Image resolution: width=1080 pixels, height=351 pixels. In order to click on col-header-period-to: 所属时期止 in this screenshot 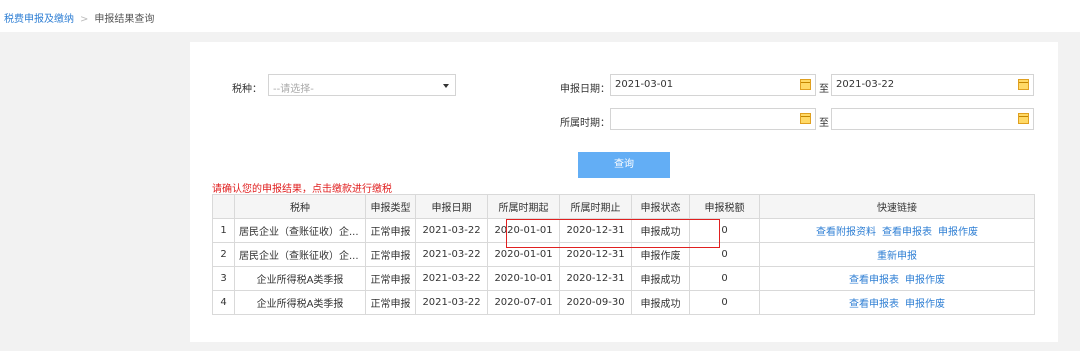, I will do `click(595, 206)`.